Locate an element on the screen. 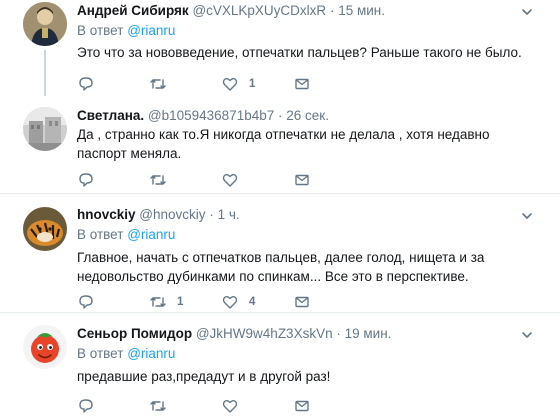  author-name: hnovckiy is located at coordinates (106, 214).